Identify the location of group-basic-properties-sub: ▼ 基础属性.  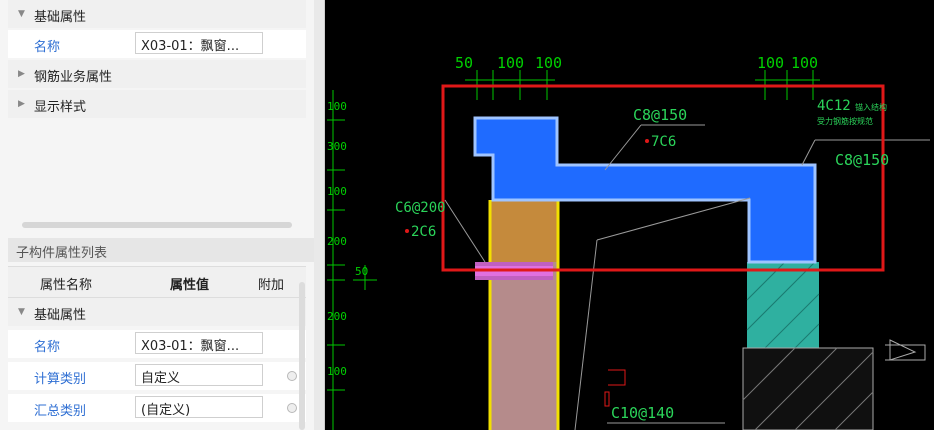
(157, 312).